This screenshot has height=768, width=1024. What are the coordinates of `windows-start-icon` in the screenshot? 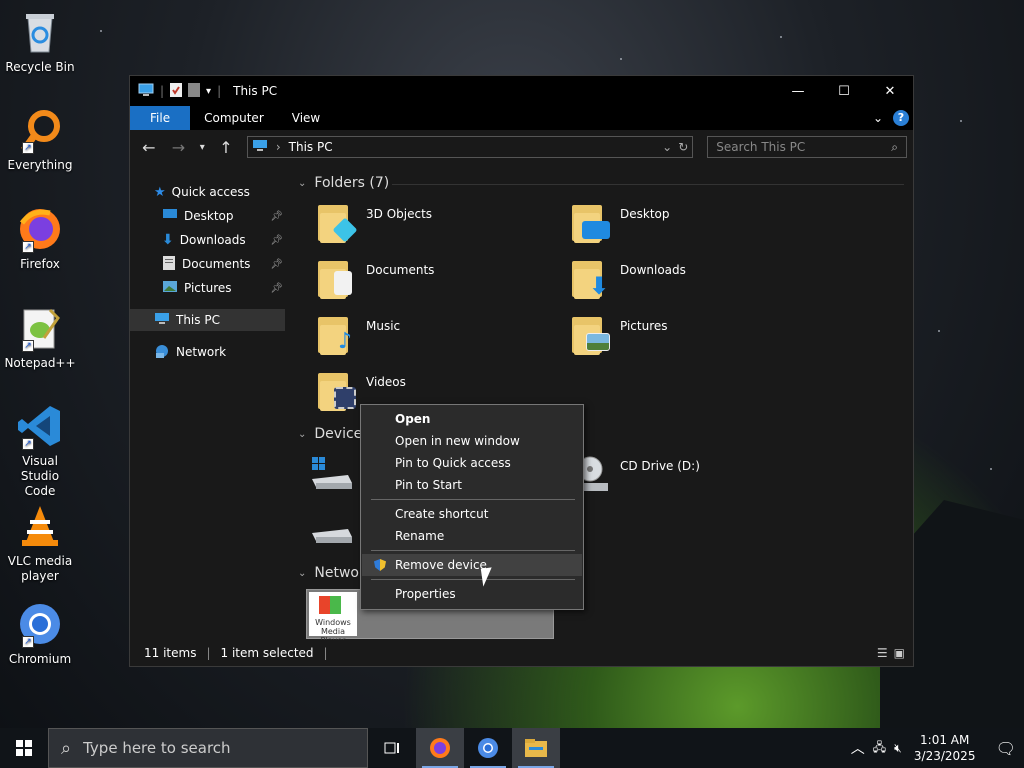 It's located at (24, 748).